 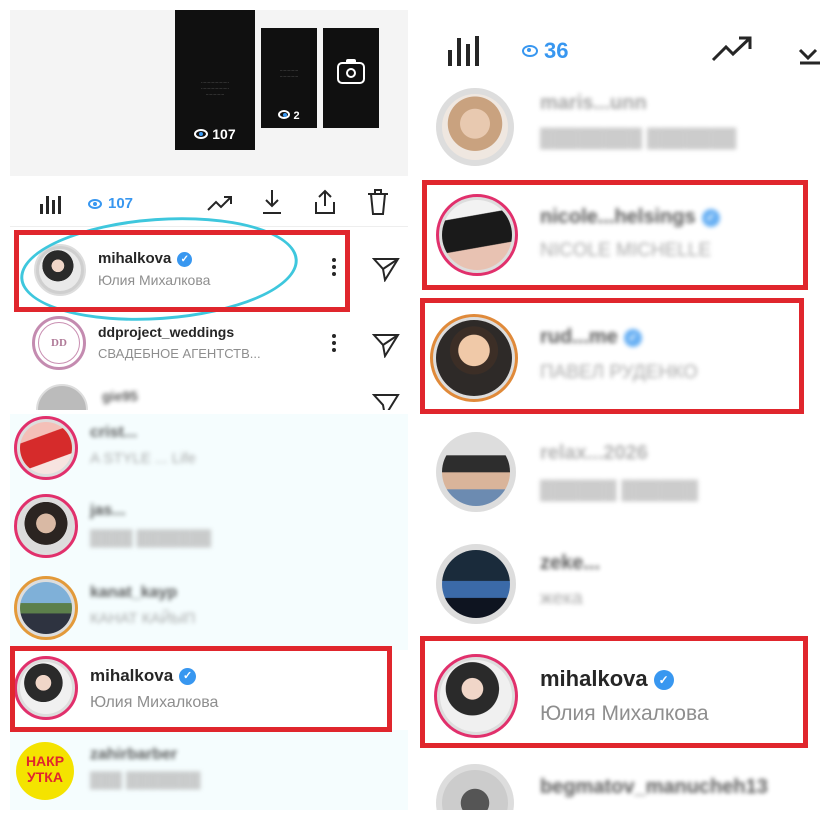 What do you see at coordinates (561, 598) in the screenshot?
I see `viewer-fullname: жека` at bounding box center [561, 598].